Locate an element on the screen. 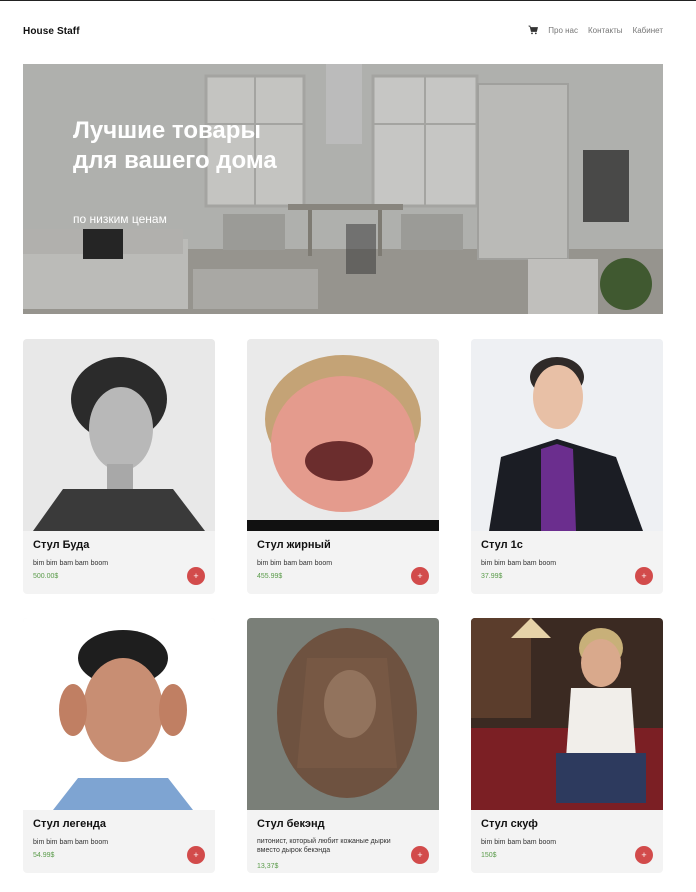  nav-link-cabinet: Кабинет is located at coordinates (648, 30).